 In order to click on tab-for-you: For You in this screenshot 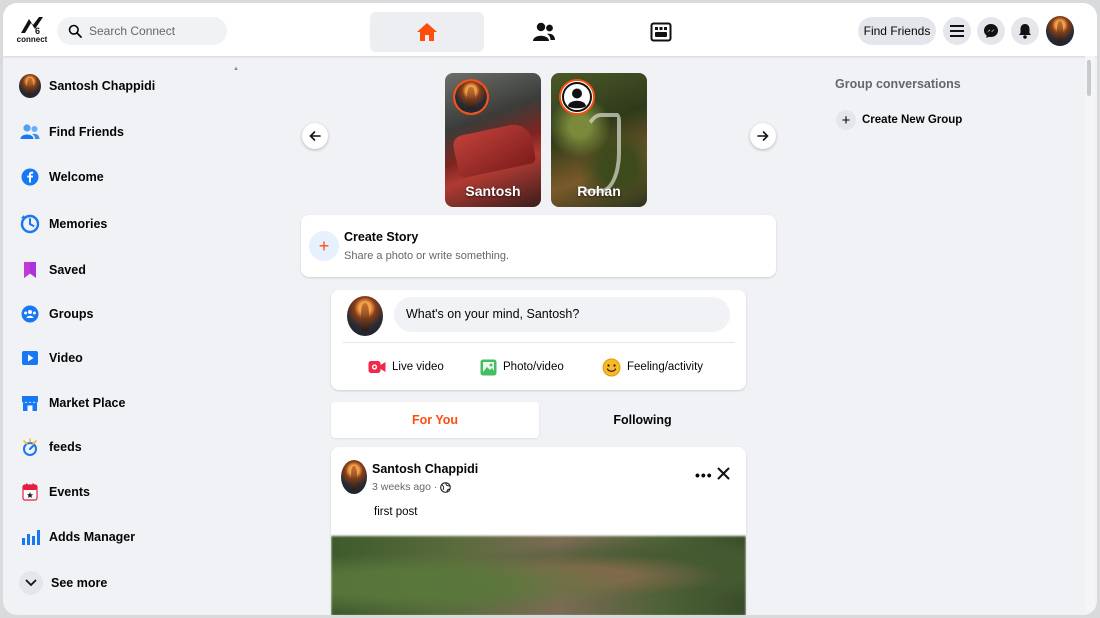, I will do `click(435, 420)`.